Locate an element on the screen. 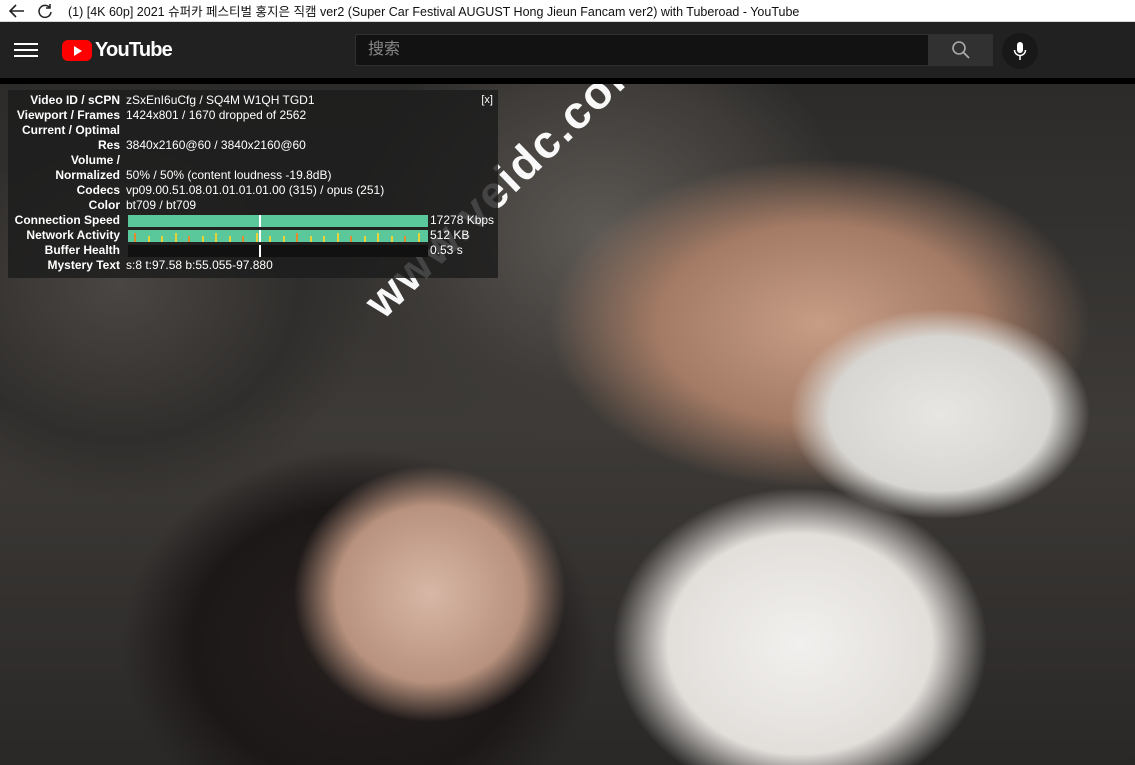 This screenshot has height=765, width=1135. stat-label: Current / Optimal is located at coordinates (70, 130).